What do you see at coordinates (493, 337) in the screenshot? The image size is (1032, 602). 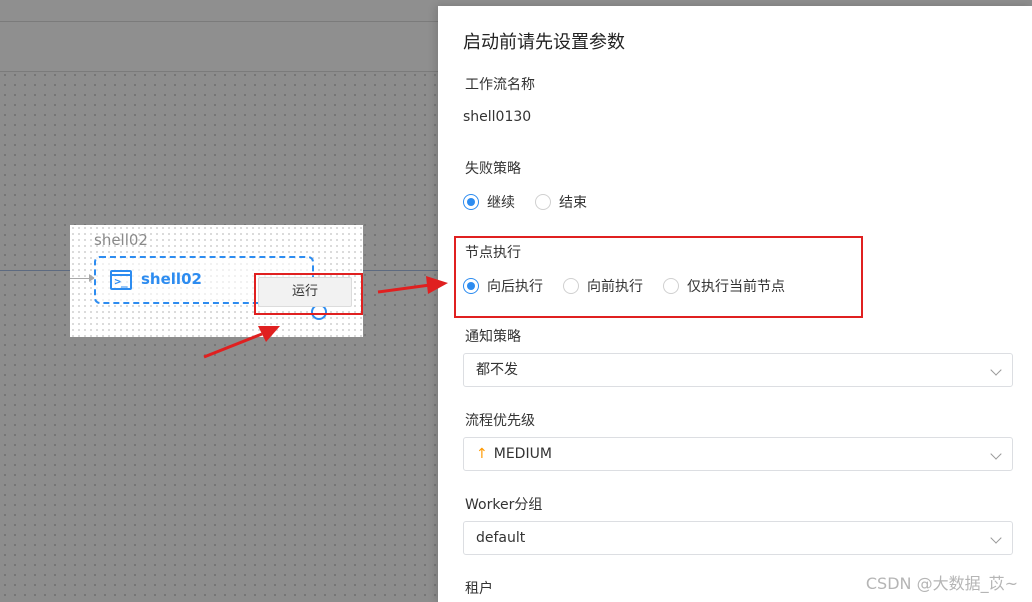 I see `notify-strategy-label: 通知策略` at bounding box center [493, 337].